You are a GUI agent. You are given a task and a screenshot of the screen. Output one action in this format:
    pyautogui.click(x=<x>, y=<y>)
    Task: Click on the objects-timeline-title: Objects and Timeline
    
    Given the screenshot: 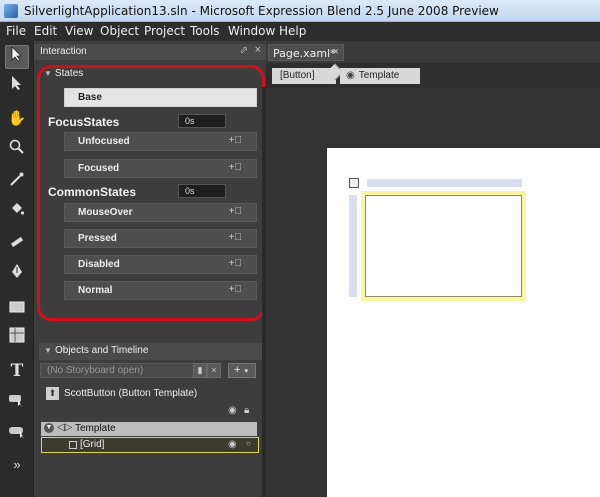 What is the action you would take?
    pyautogui.click(x=102, y=350)
    